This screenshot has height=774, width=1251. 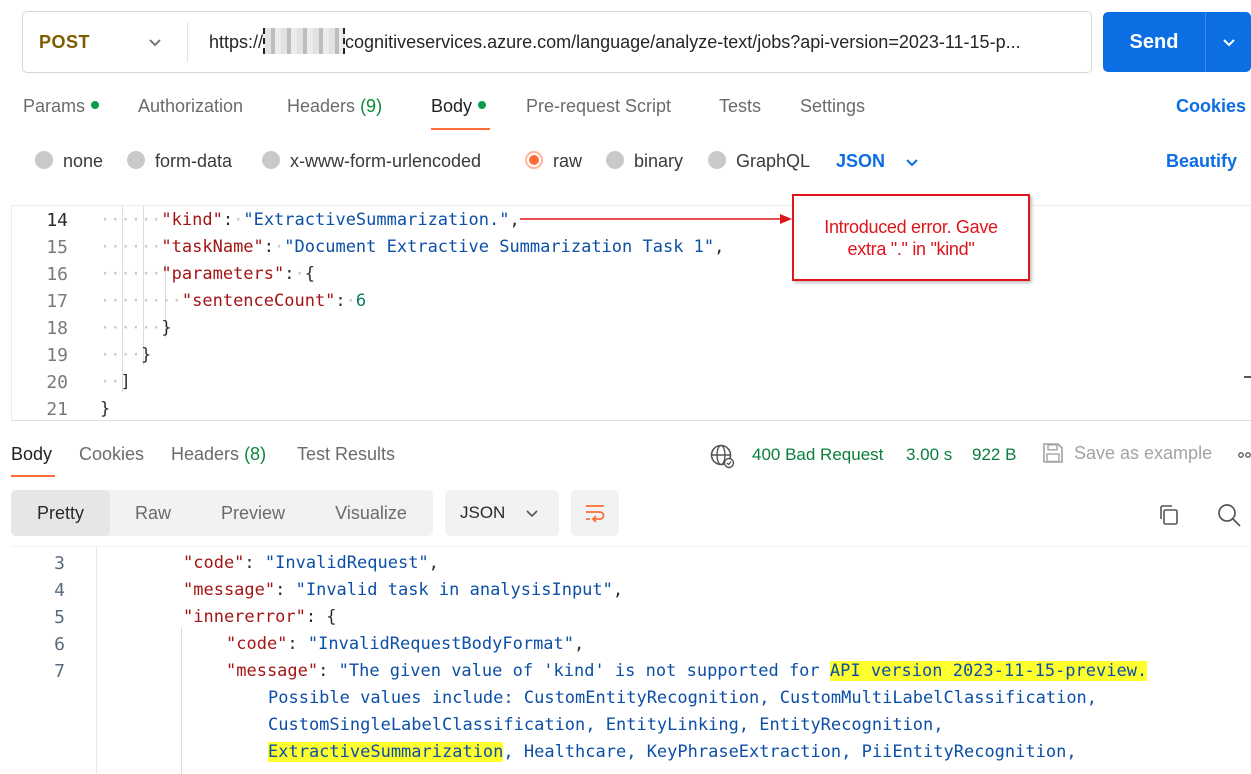 I want to click on code-line: ····}, so click(x=126, y=355).